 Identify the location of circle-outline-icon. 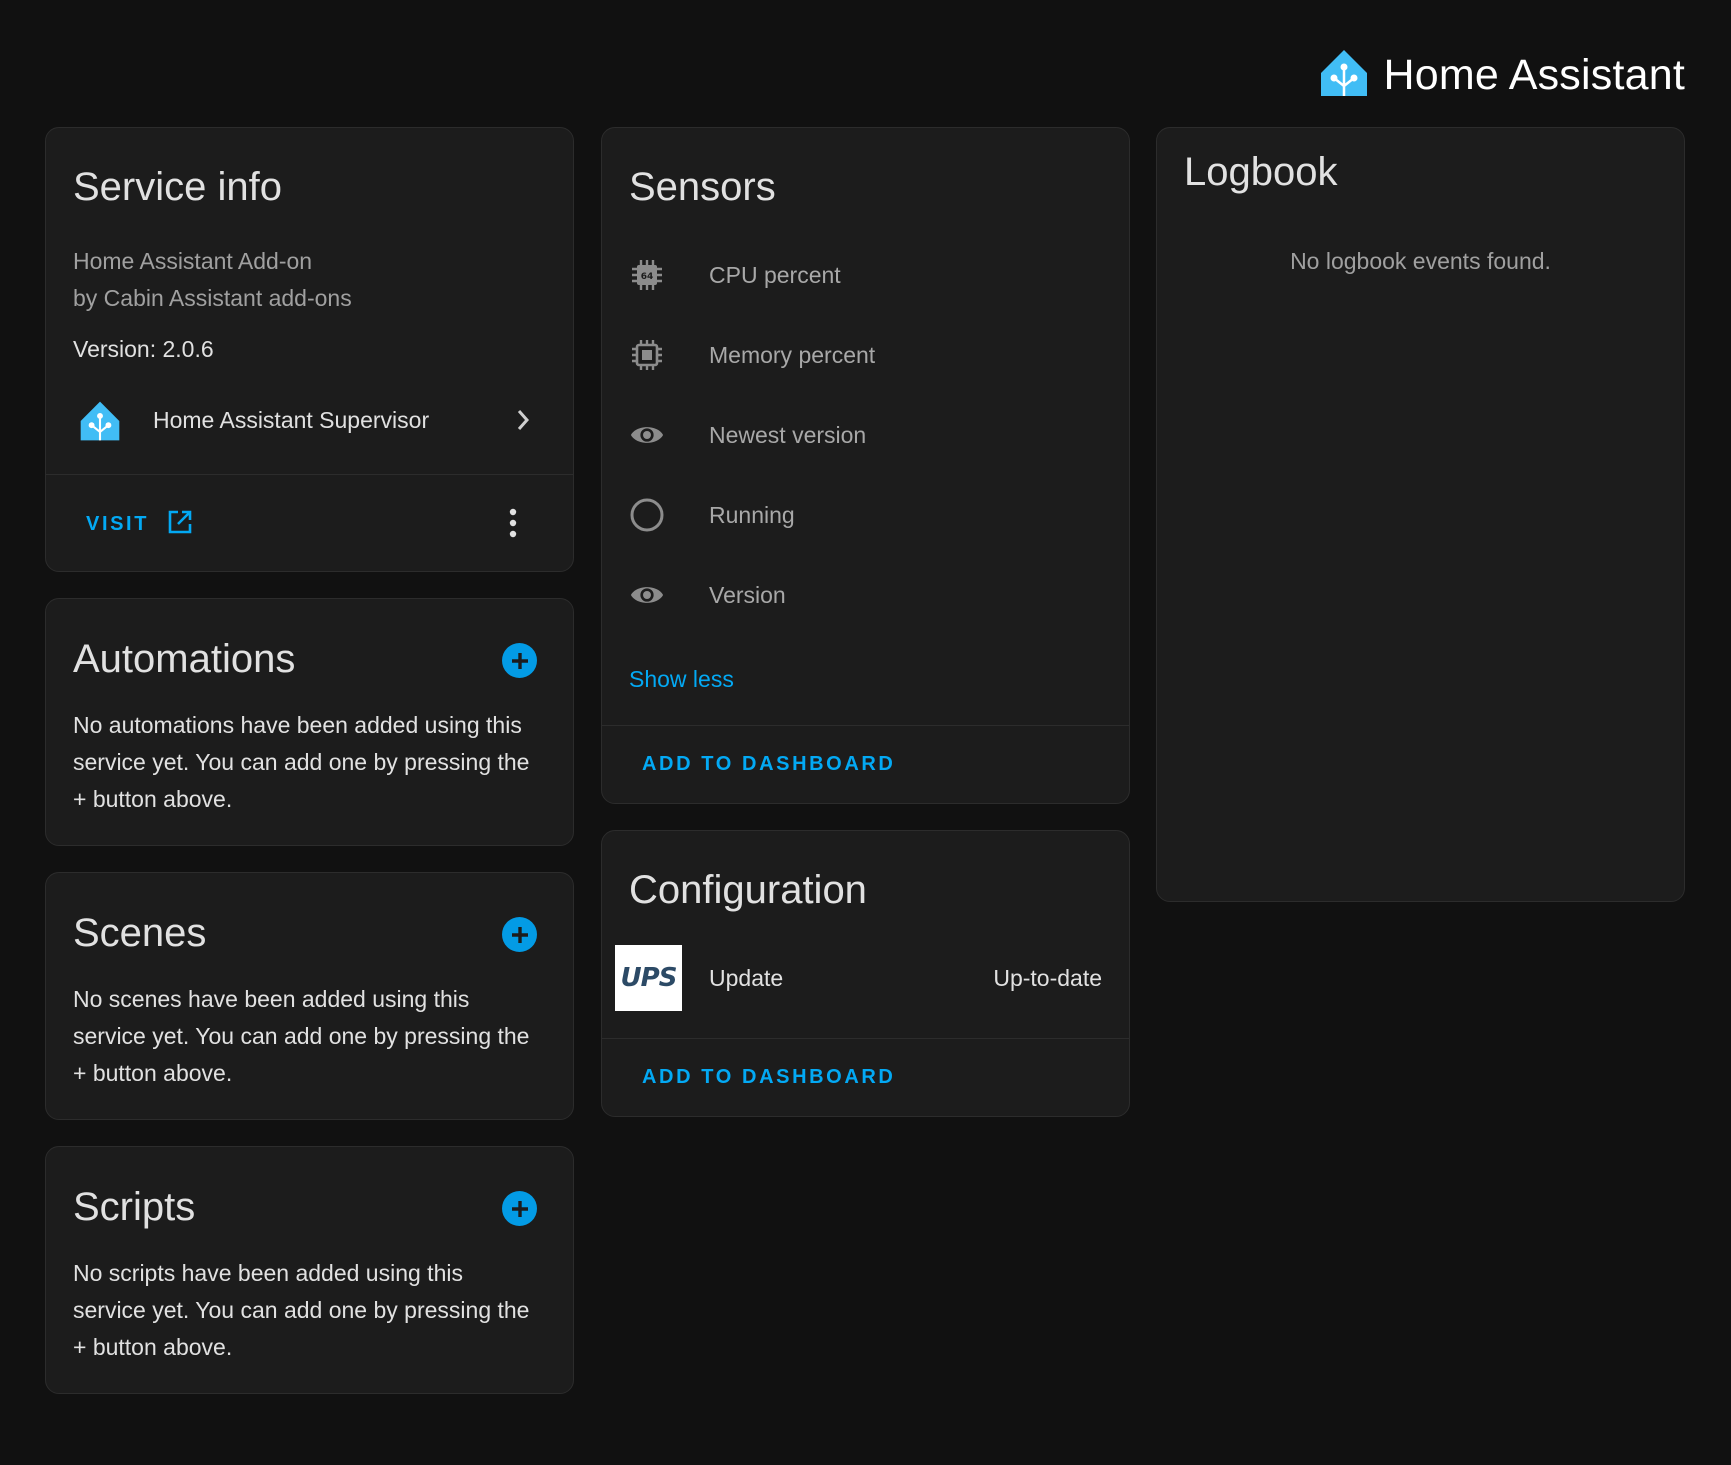
(647, 515).